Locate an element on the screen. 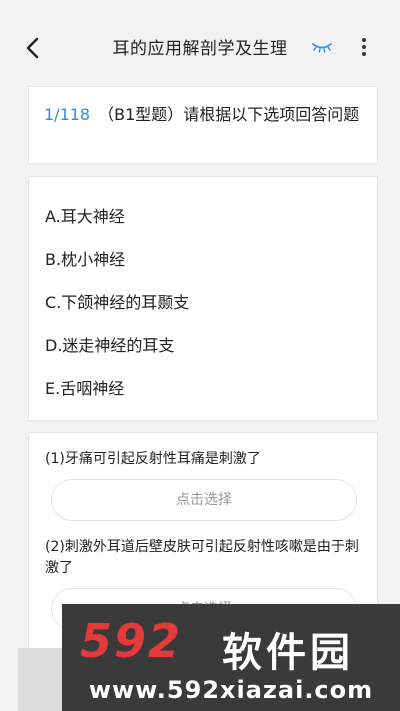 The height and width of the screenshot is (711, 400). question-card: 1/118 （B1型题）请根据以下选项回答问题 is located at coordinates (203, 125).